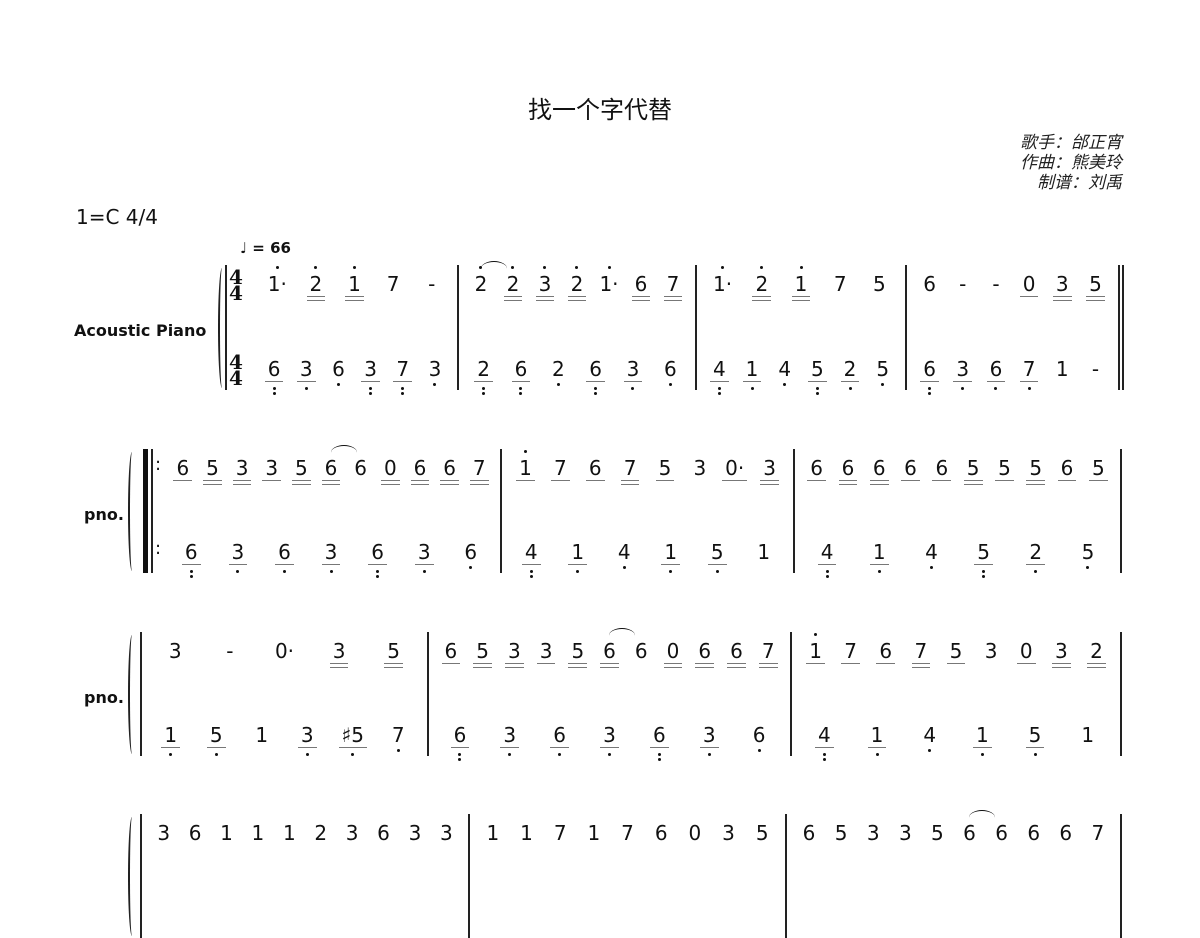 Image resolution: width=1200 pixels, height=938 pixels. What do you see at coordinates (577, 267) in the screenshot?
I see `high-octave-dot` at bounding box center [577, 267].